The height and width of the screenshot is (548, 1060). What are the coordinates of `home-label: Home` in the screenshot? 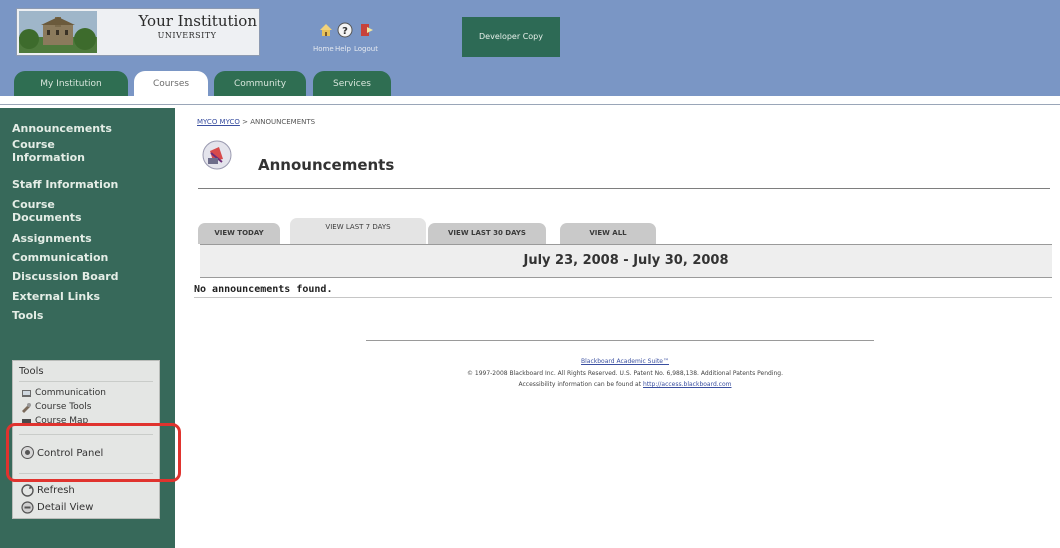 It's located at (323, 49).